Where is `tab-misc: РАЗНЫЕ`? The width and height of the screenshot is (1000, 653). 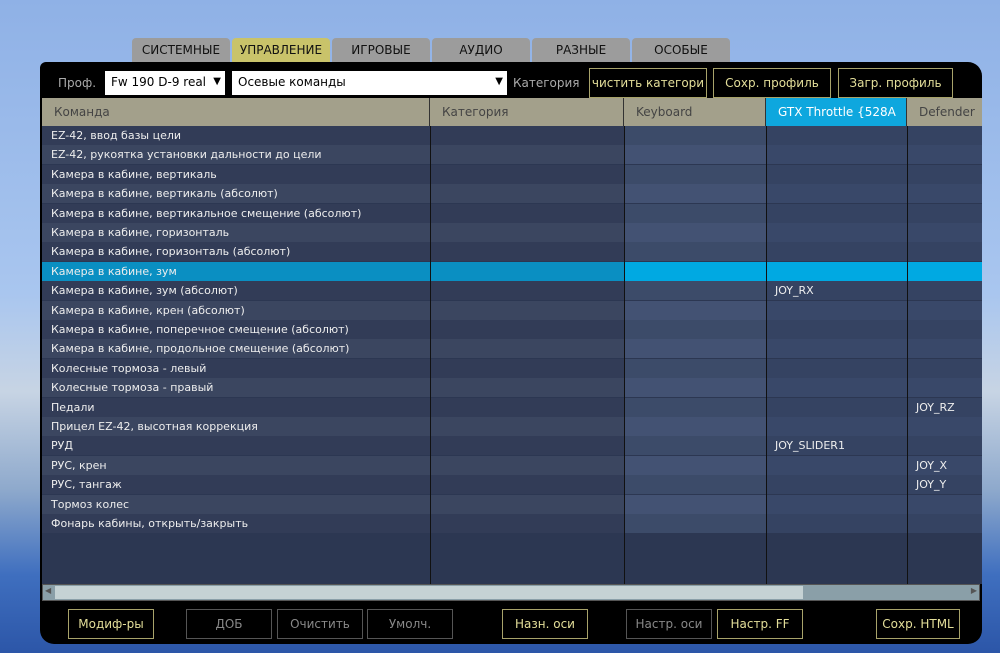 tab-misc: РАЗНЫЕ is located at coordinates (581, 50).